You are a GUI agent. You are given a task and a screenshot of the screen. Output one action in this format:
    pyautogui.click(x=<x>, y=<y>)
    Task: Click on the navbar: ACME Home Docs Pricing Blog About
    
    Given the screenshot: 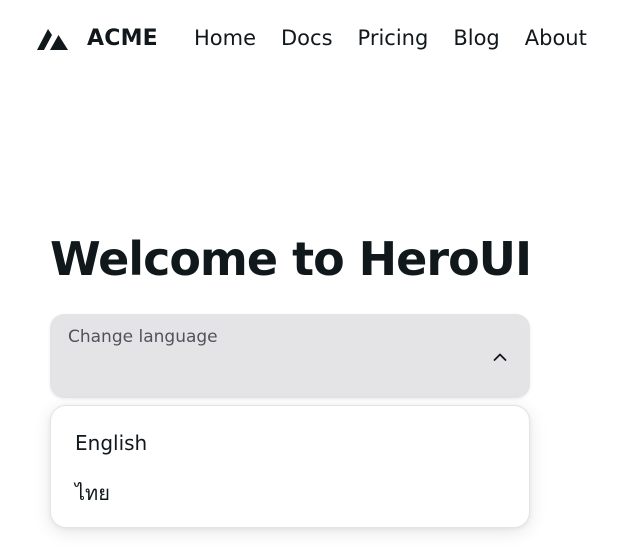 What is the action you would take?
    pyautogui.click(x=315, y=38)
    